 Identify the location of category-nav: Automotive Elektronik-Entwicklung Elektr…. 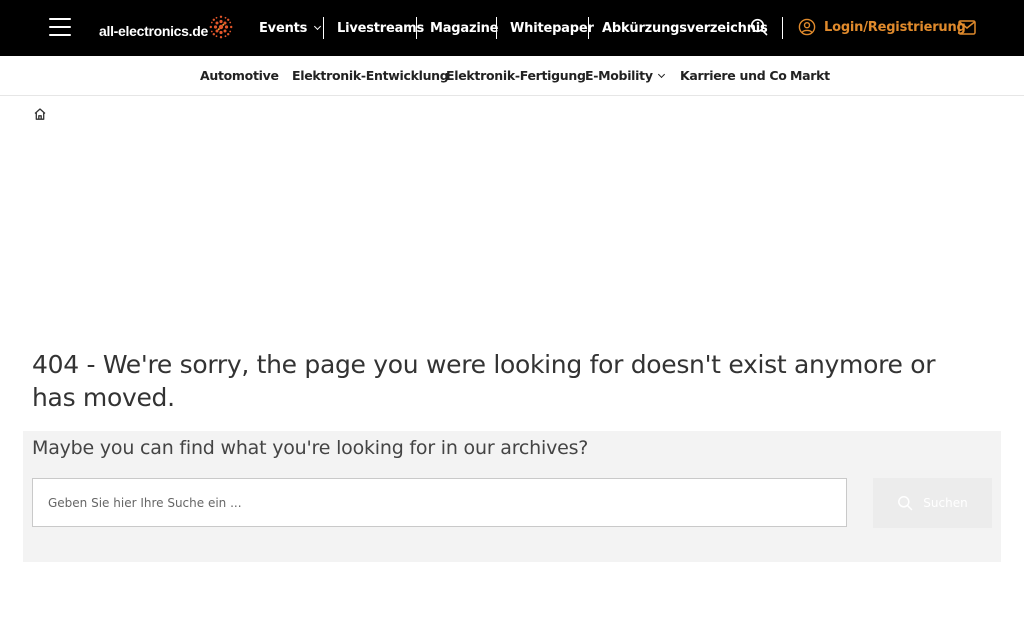
(512, 76).